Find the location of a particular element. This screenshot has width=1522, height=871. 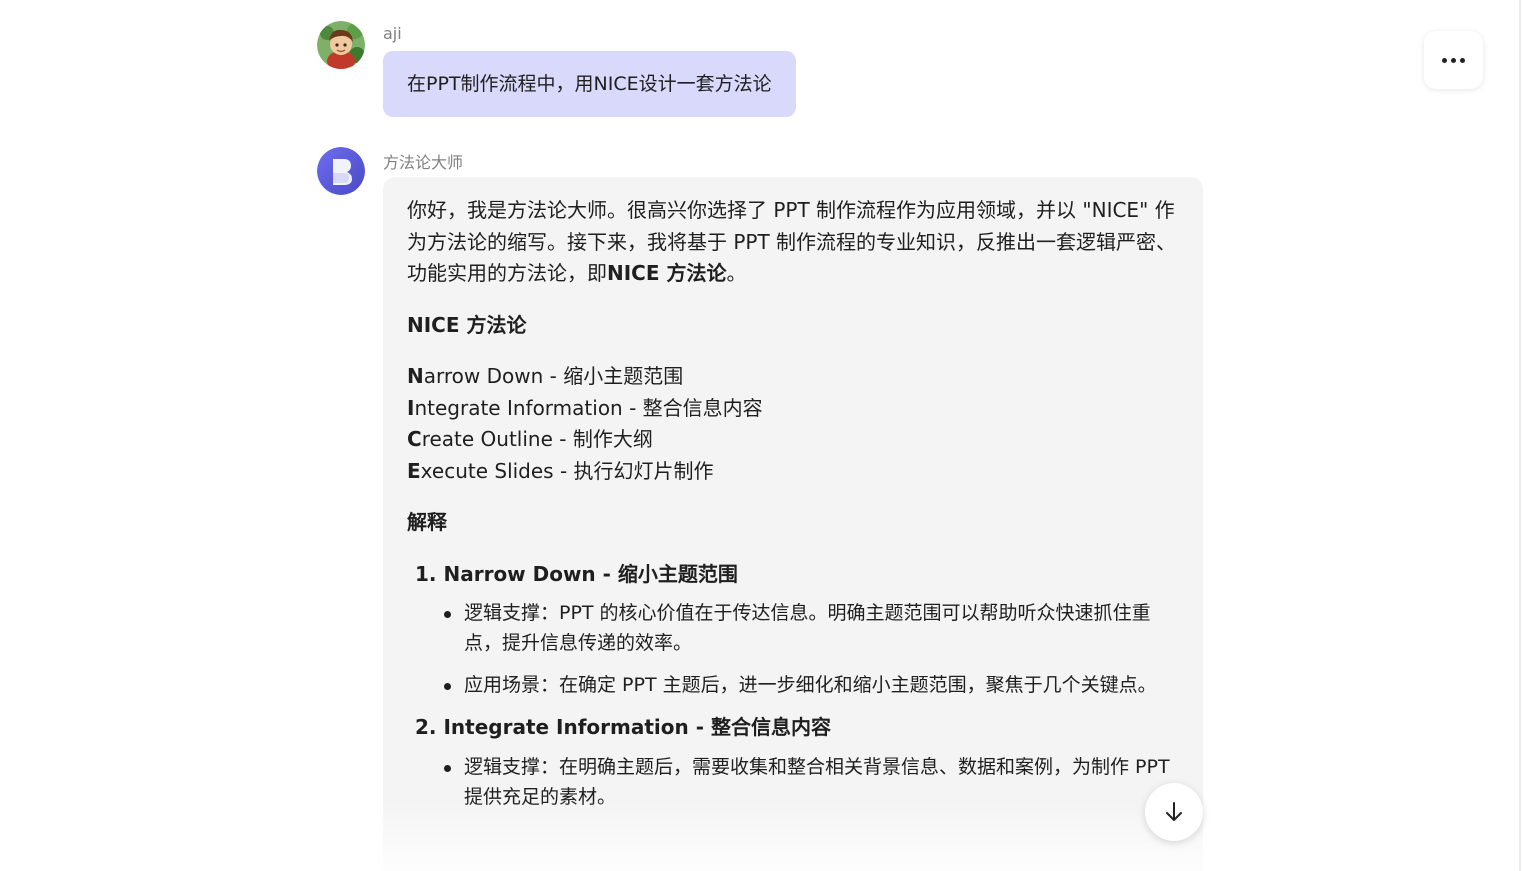

bot-logo-avatar-icon is located at coordinates (341, 171).